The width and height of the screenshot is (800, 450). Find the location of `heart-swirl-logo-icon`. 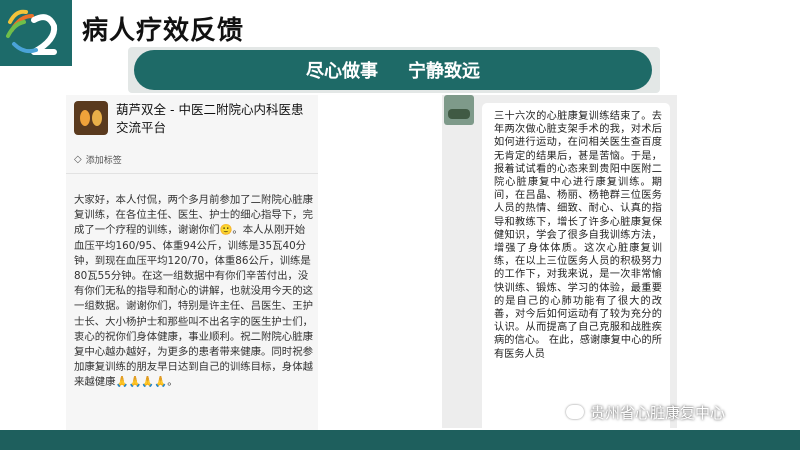

heart-swirl-logo-icon is located at coordinates (32, 32).